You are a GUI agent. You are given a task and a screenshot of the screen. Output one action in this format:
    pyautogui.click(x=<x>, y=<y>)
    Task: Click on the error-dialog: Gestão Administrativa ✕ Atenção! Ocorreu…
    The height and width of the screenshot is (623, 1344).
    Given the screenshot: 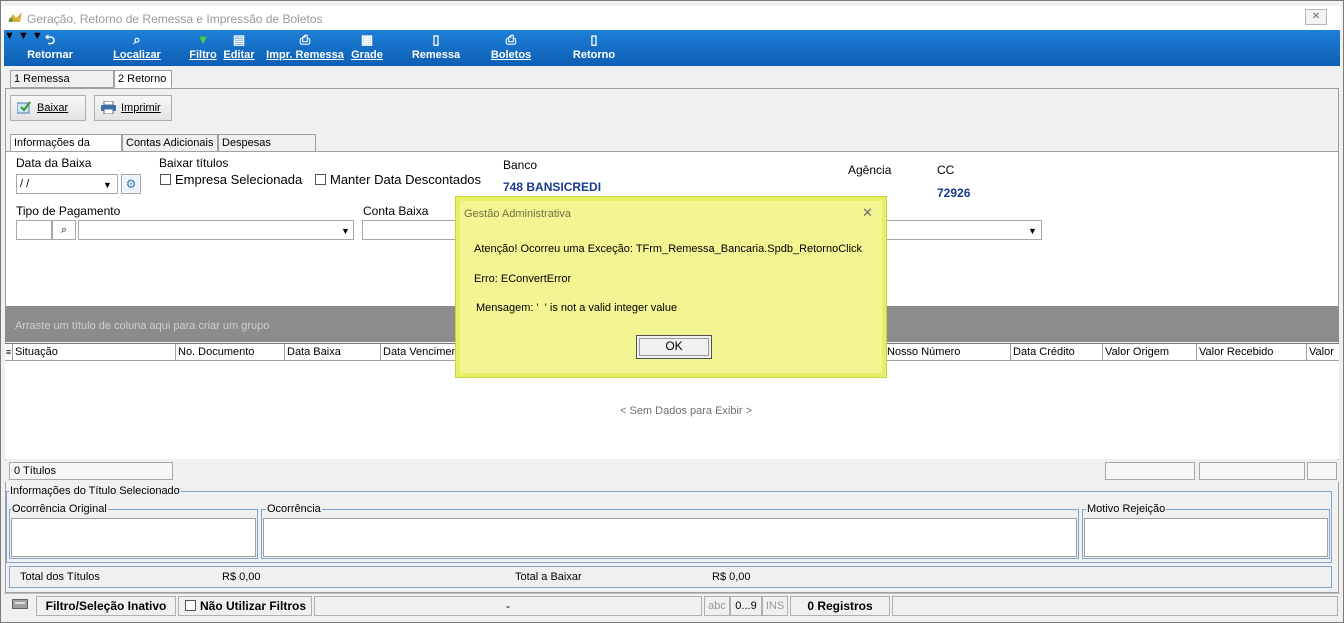 What is the action you would take?
    pyautogui.click(x=671, y=287)
    